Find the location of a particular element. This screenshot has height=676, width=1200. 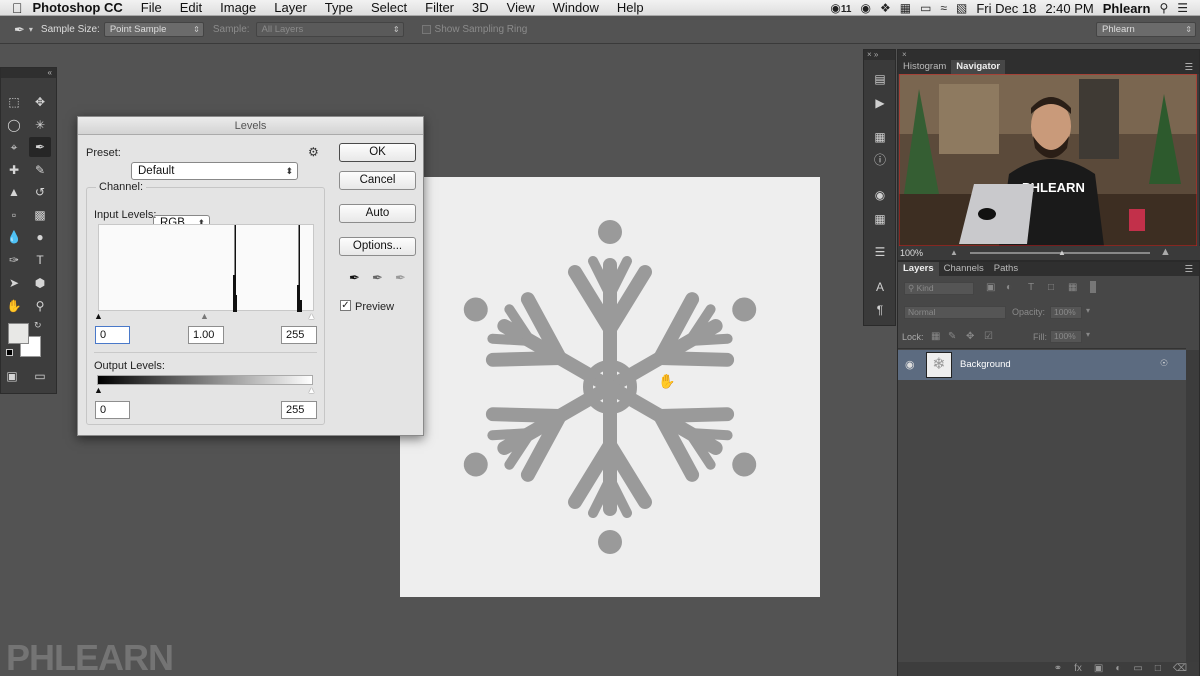

tool-preset-chevron-icon: ▾ is located at coordinates (31, 29).